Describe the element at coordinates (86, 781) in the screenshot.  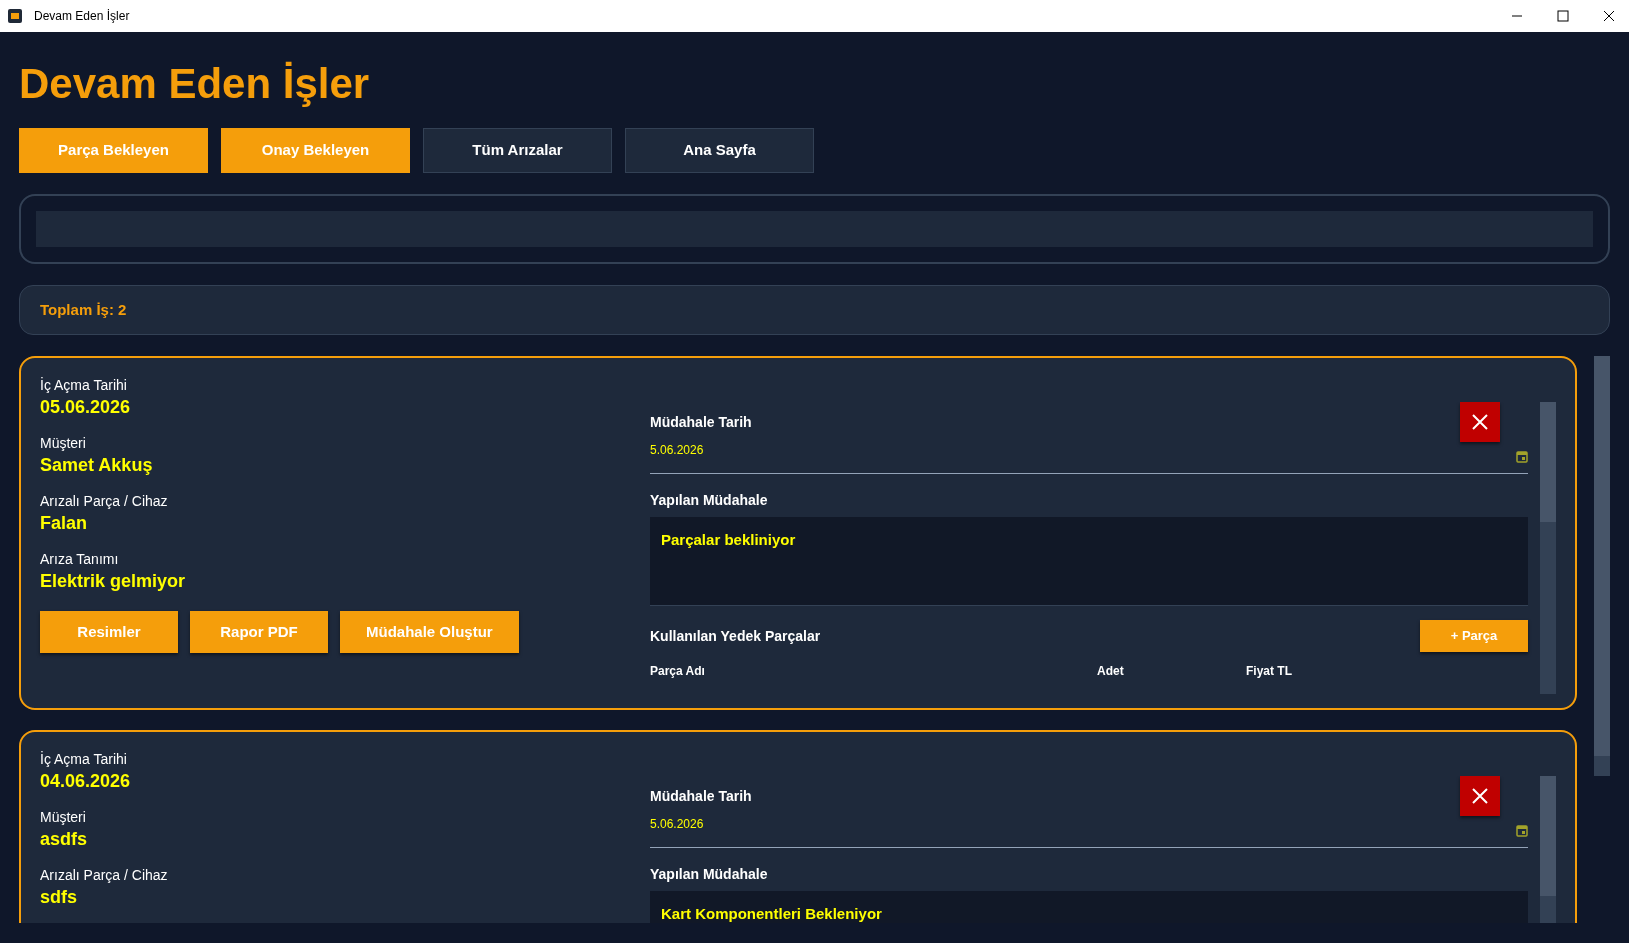
I see `field-value: 04.06.2026` at that location.